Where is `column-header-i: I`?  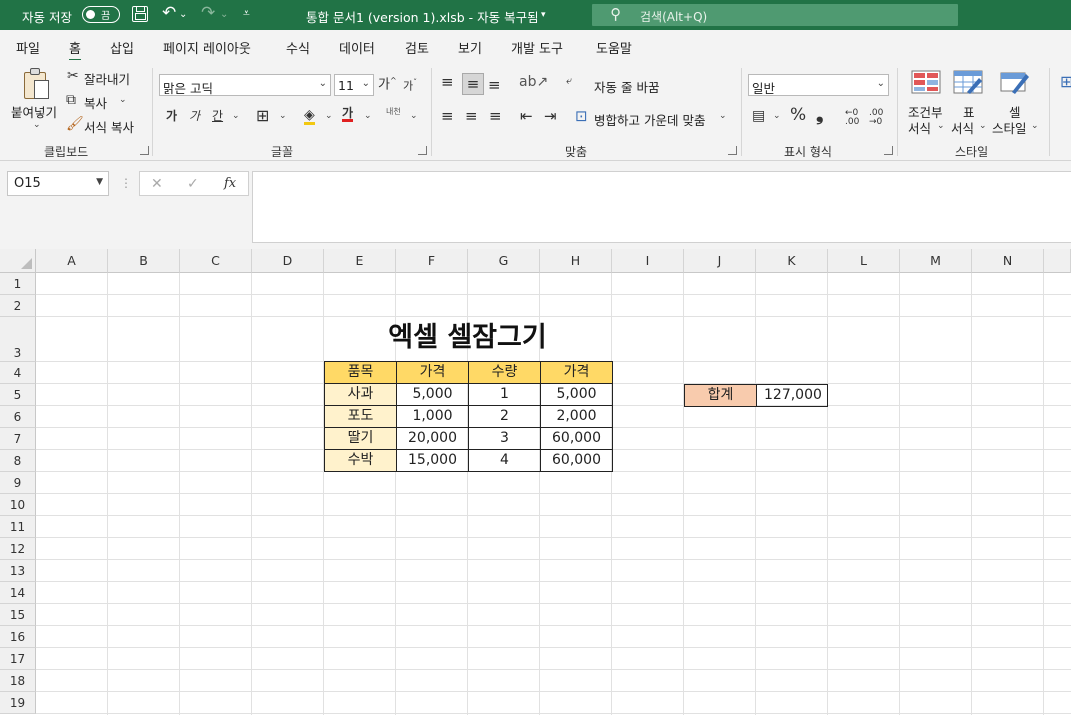 column-header-i: I is located at coordinates (648, 261).